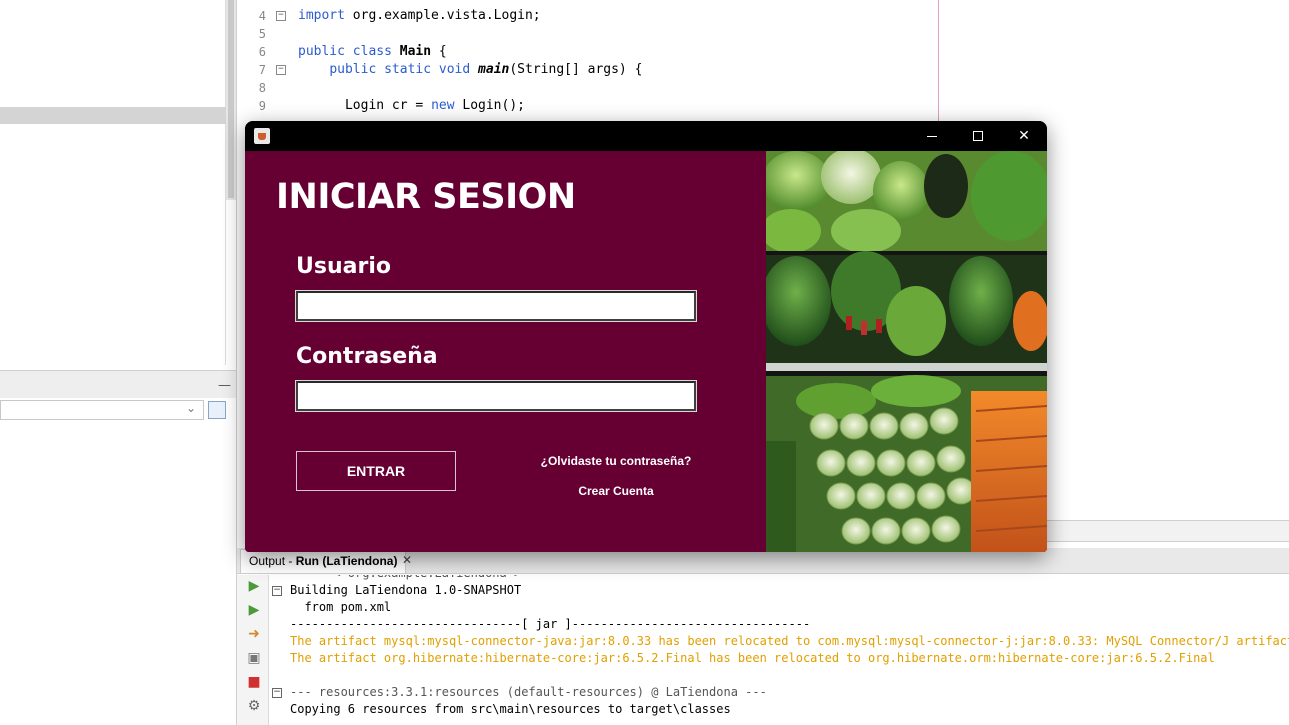  I want to click on rerun-icon: ▶, so click(254, 586).